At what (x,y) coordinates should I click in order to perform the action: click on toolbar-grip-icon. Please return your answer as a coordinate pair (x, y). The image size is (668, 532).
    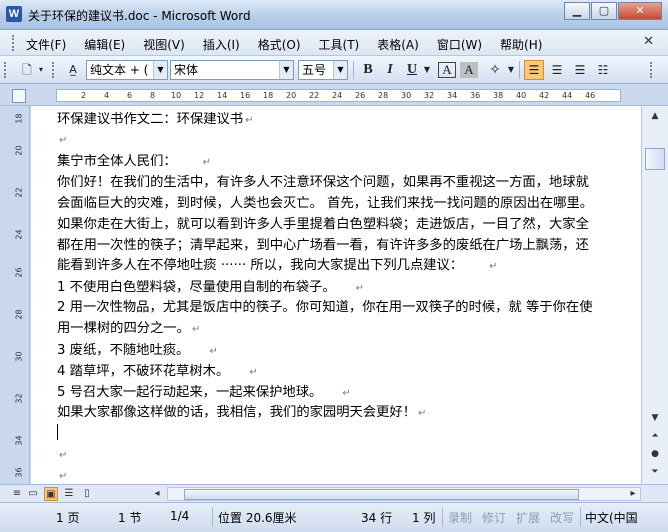
    Looking at the image, I should click on (5, 70).